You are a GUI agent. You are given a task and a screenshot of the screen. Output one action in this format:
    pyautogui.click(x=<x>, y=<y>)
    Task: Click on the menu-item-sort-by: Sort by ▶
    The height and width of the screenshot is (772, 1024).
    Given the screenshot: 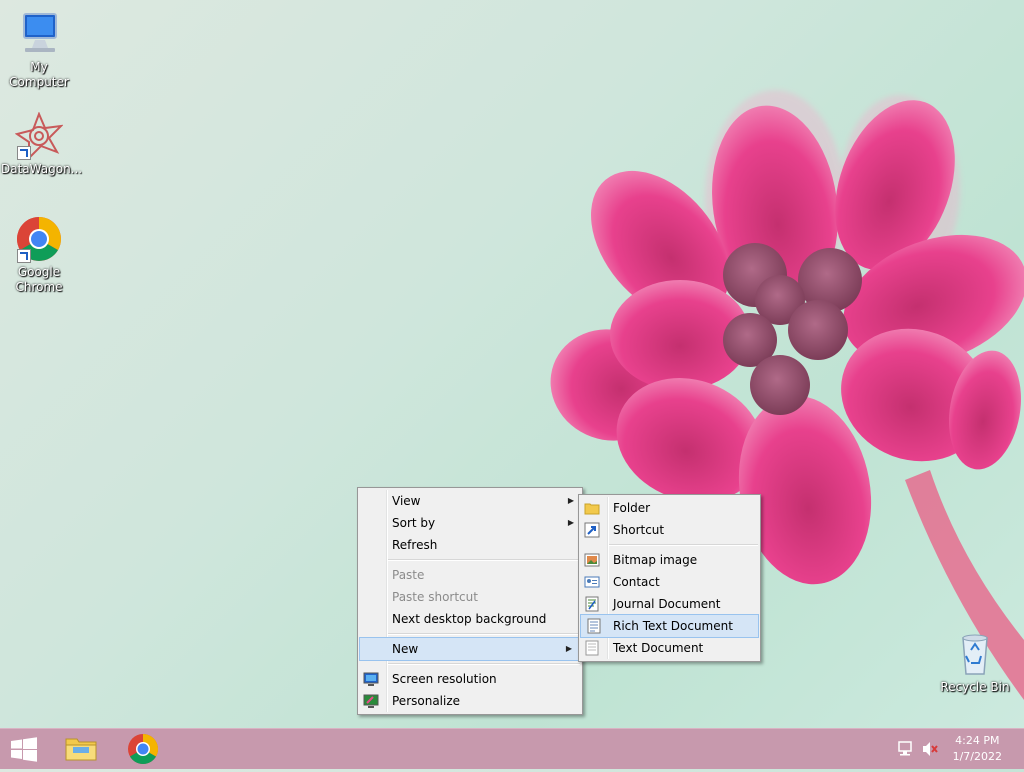 What is the action you would take?
    pyautogui.click(x=470, y=523)
    